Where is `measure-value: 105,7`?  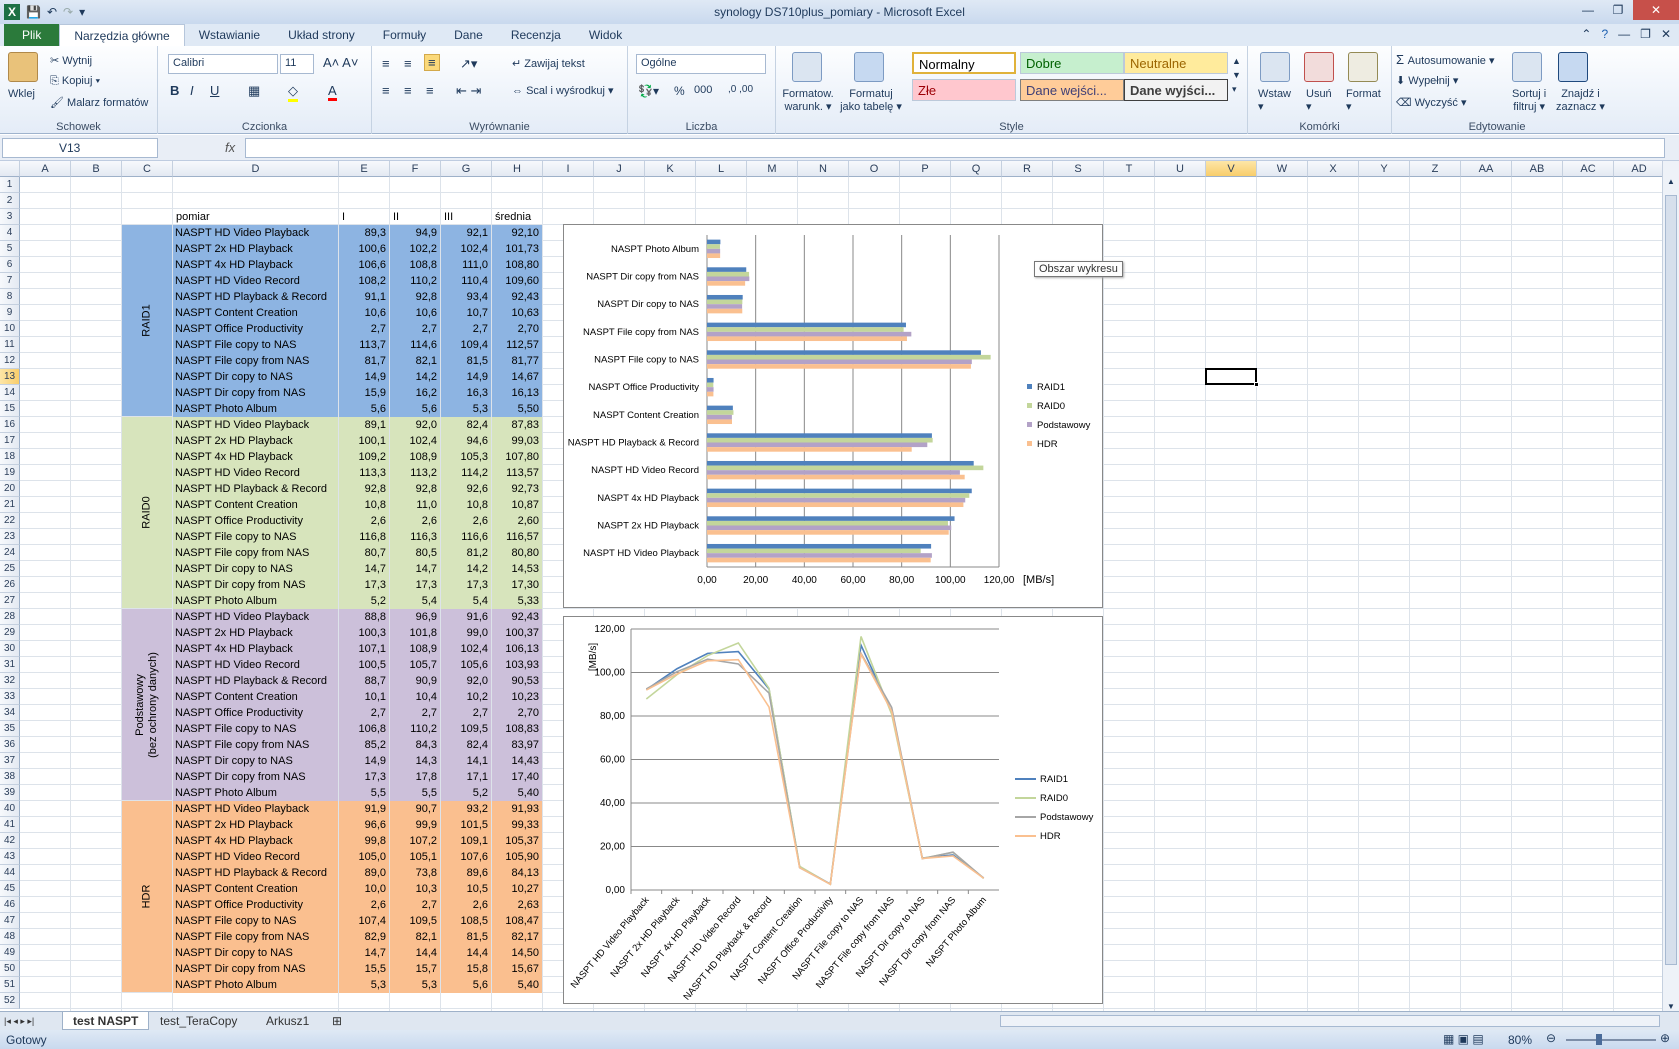
measure-value: 105,7 is located at coordinates (415, 665).